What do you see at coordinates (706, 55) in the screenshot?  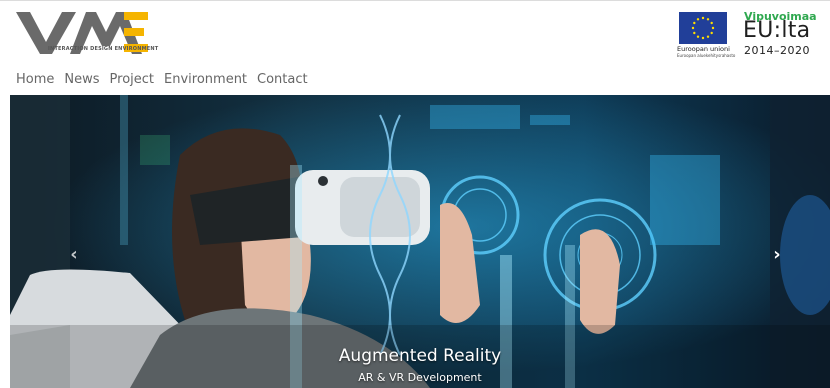 I see `eu-subcaption: Euroopan aluekehitysrahasto` at bounding box center [706, 55].